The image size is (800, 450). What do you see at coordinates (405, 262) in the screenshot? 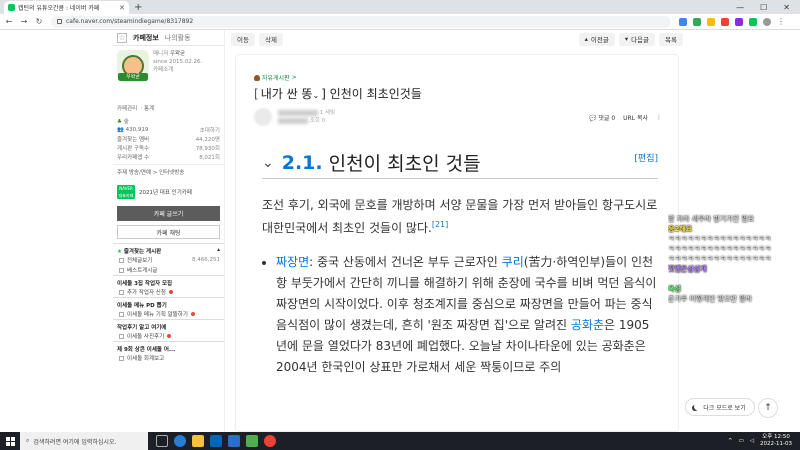
I see `item-text: : 중국 산동에서 건너온 부두 근로자인` at bounding box center [405, 262].